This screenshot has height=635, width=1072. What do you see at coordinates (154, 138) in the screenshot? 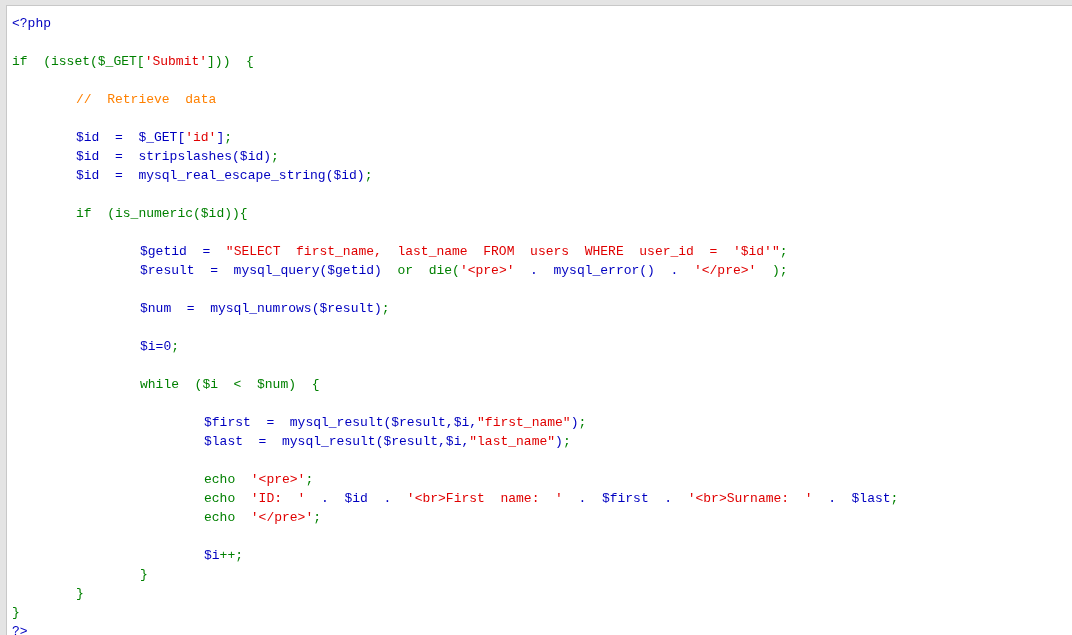
I see `code-line: $id = $_GET['id'];` at bounding box center [154, 138].